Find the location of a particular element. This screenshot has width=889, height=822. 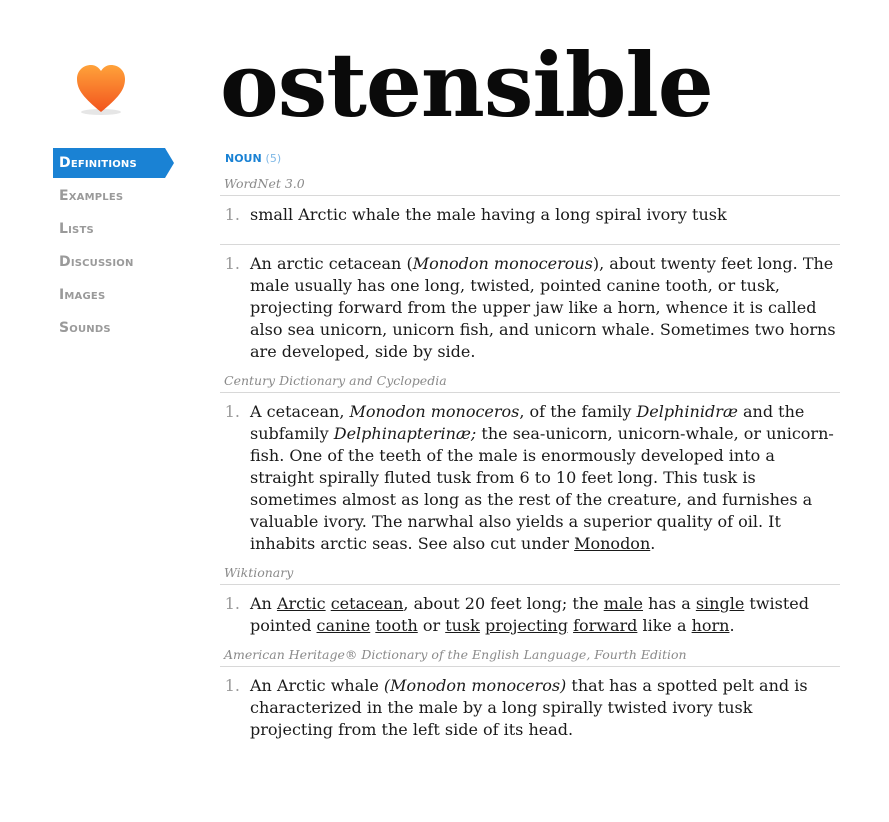

word-link: horn is located at coordinates (711, 625).